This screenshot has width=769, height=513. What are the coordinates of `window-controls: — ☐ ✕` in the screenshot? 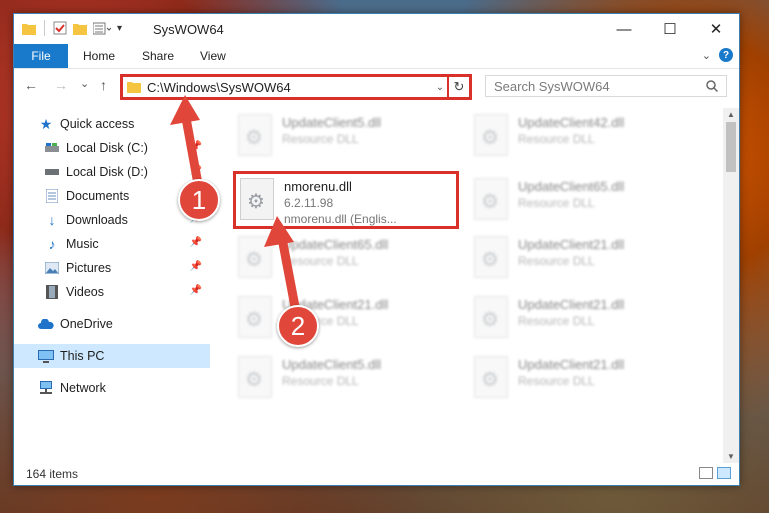 It's located at (670, 29).